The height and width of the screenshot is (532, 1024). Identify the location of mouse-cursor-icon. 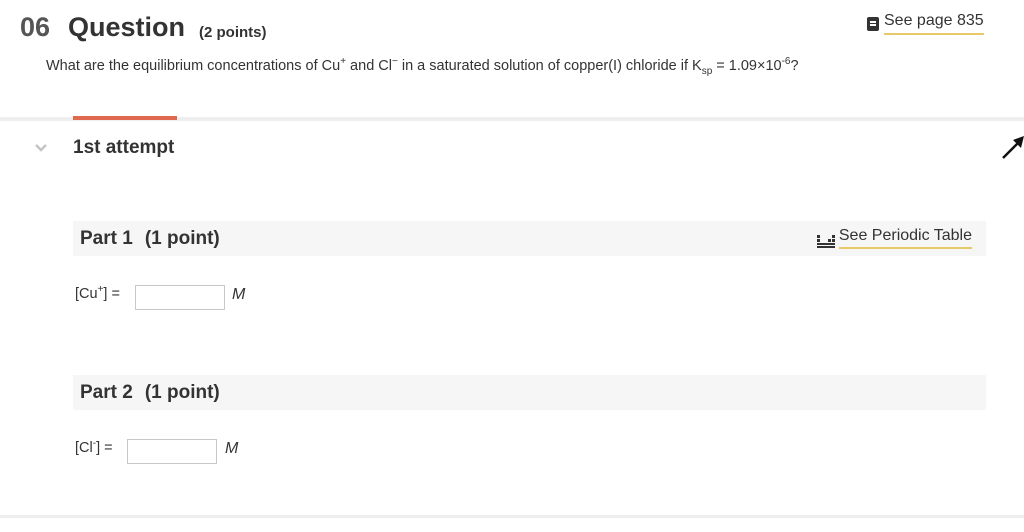
(1013, 147).